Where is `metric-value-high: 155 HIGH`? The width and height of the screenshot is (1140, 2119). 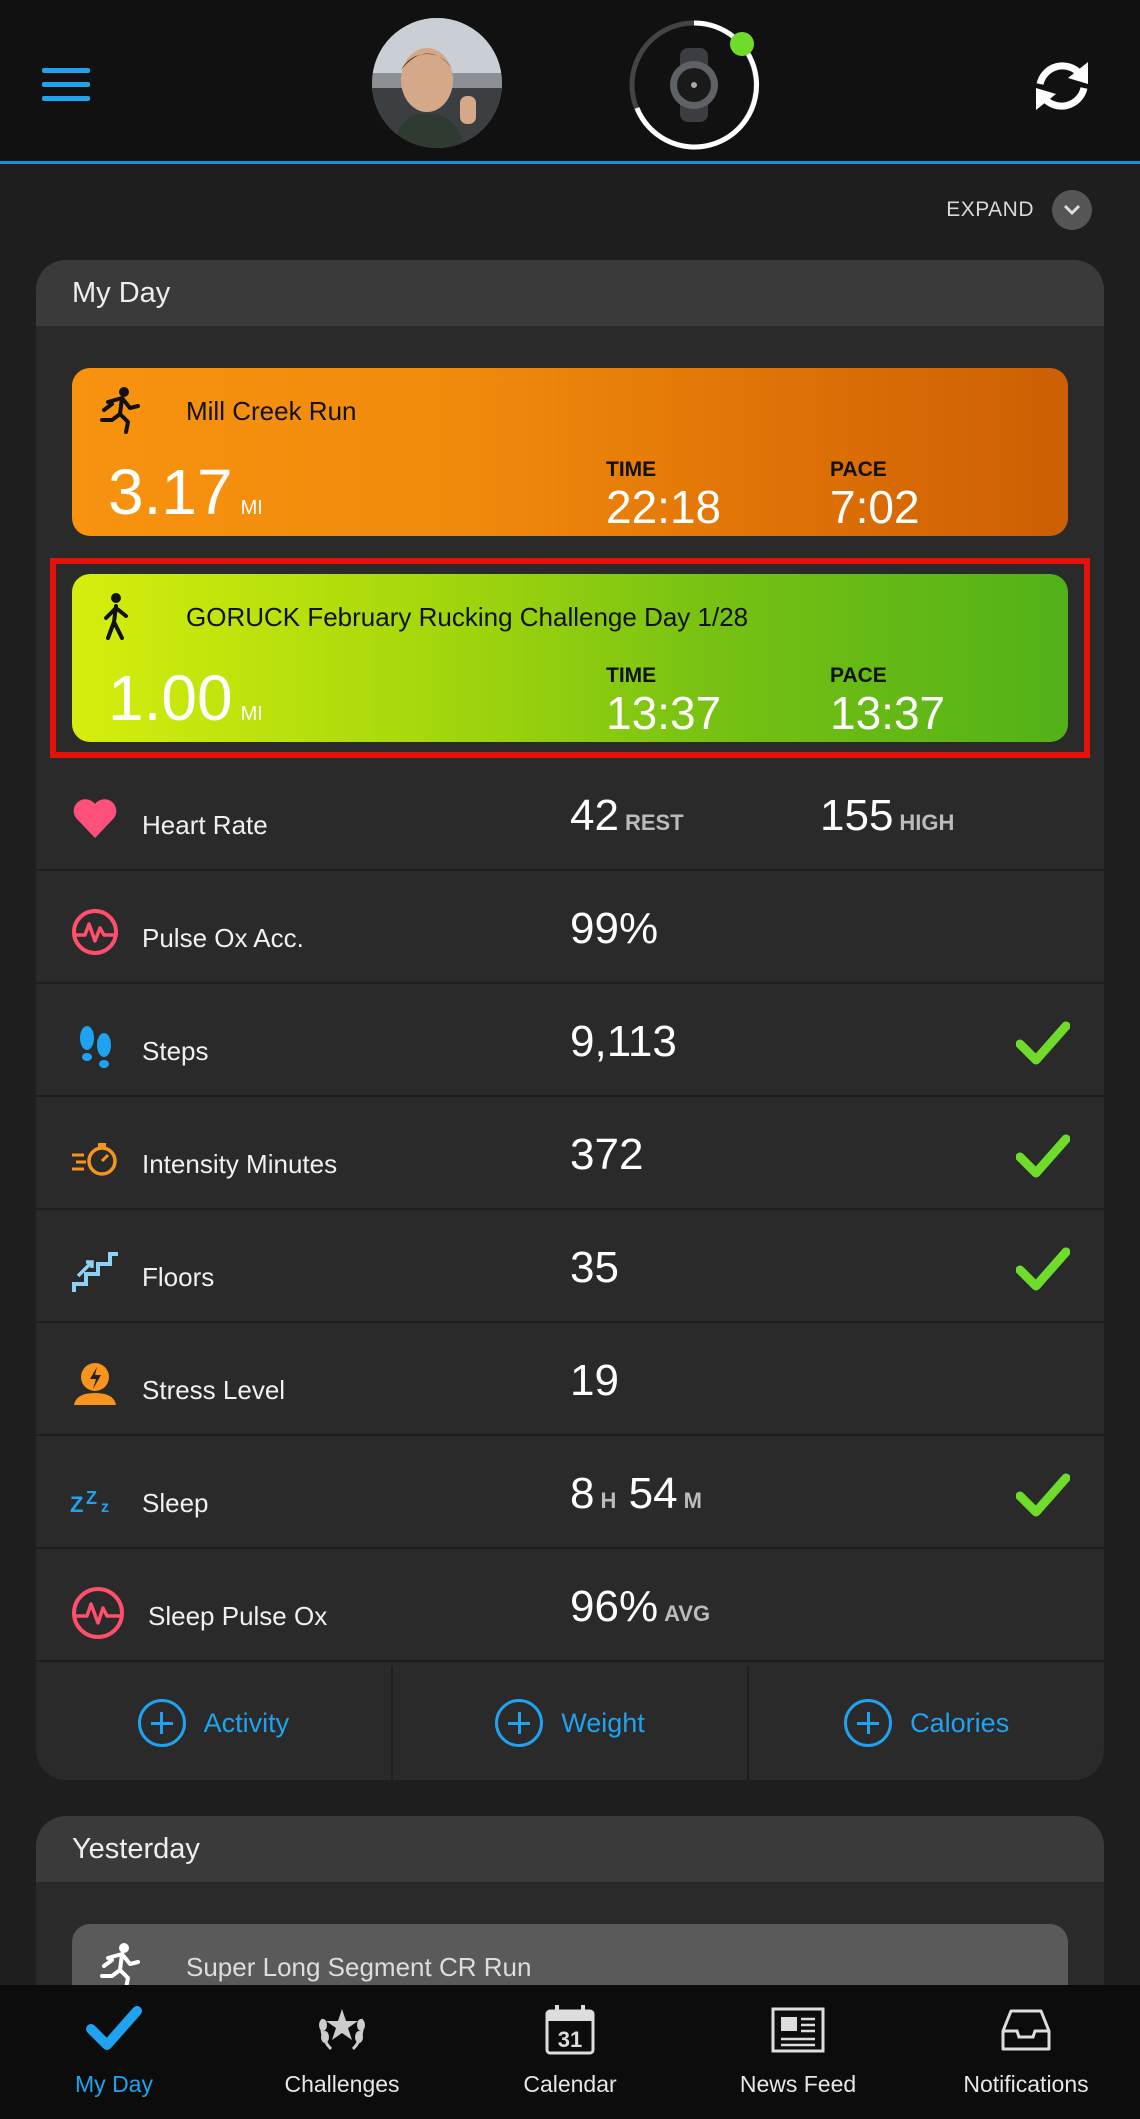
metric-value-high: 155 HIGH is located at coordinates (887, 815).